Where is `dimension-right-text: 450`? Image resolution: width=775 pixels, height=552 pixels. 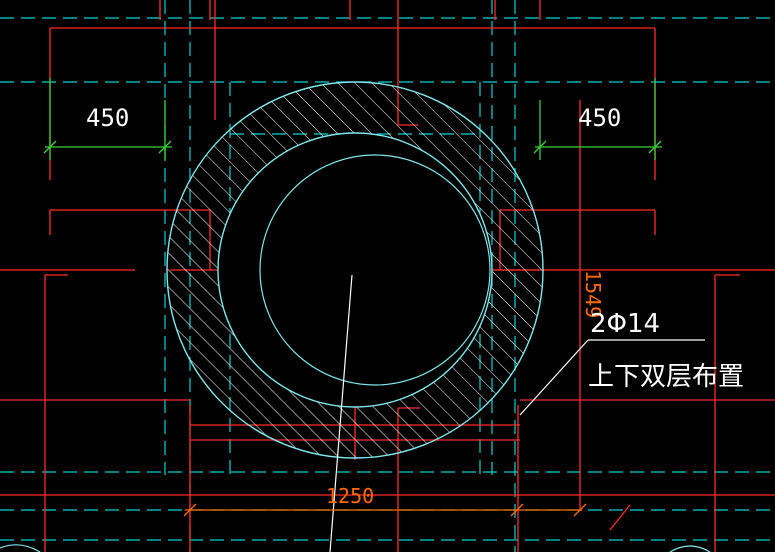
dimension-right-text: 450 is located at coordinates (599, 118).